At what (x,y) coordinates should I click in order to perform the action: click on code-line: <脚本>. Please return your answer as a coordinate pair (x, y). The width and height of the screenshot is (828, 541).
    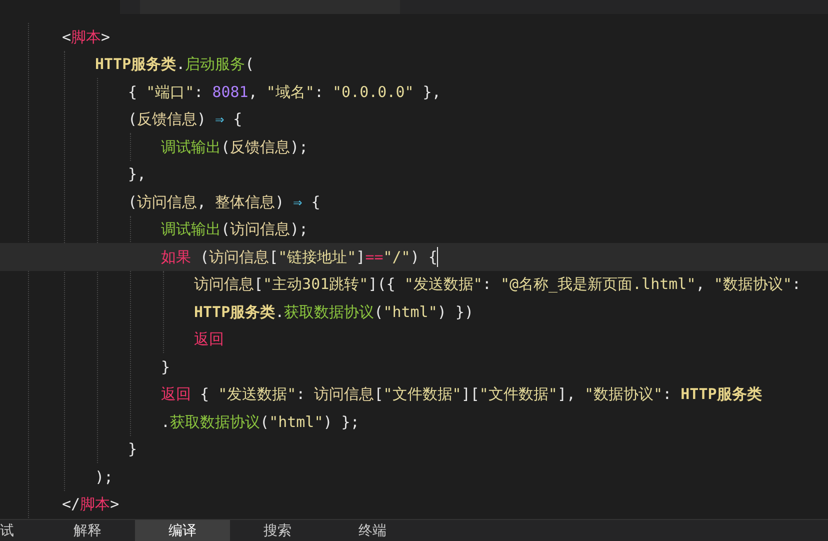
    Looking at the image, I should click on (86, 37).